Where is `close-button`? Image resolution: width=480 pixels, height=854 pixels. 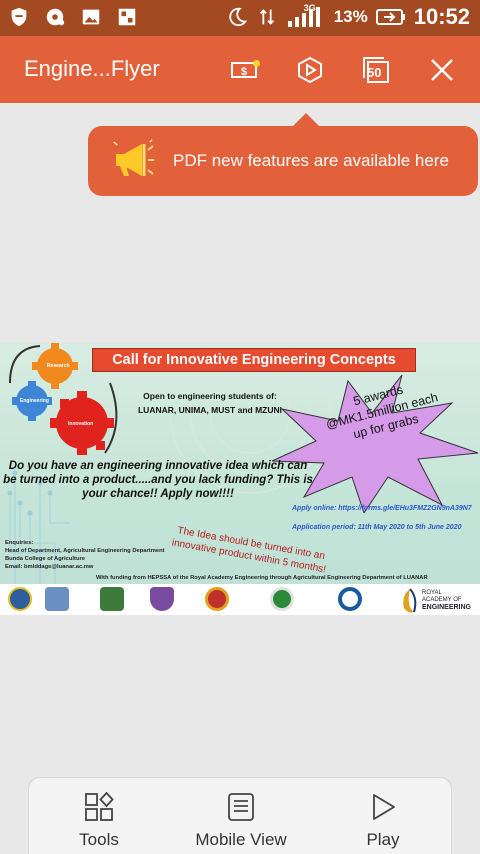 close-button is located at coordinates (442, 70).